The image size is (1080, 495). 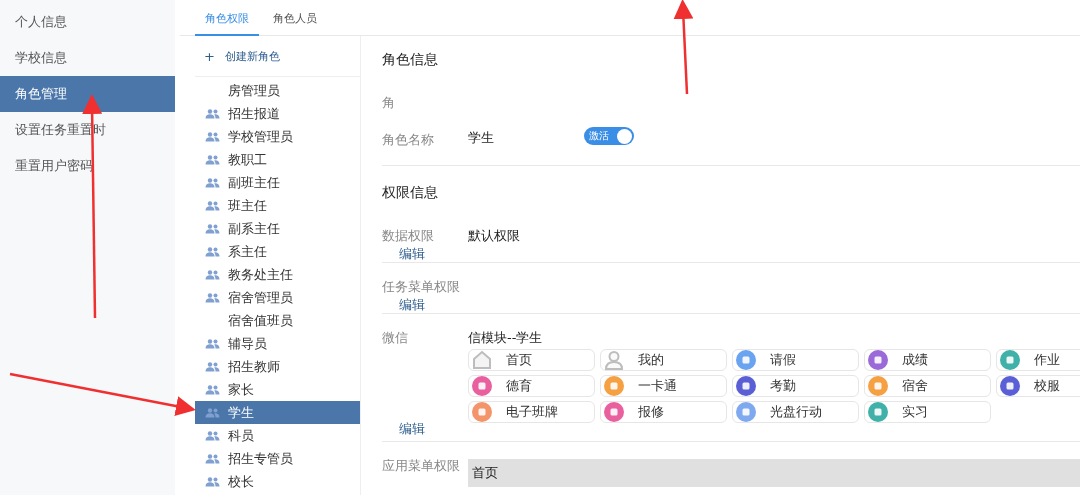 What do you see at coordinates (663, 386) in the screenshot?
I see `module-tile: 一卡通` at bounding box center [663, 386].